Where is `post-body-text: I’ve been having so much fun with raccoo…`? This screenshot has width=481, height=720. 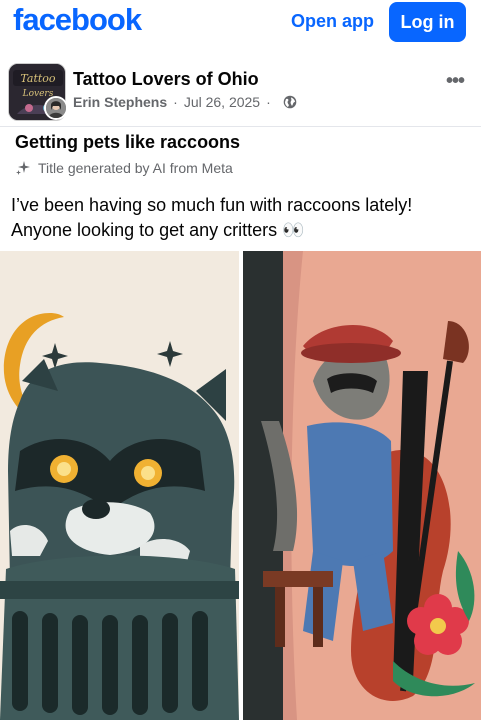 post-body-text: I’ve been having so much fun with raccoo… is located at coordinates (212, 217).